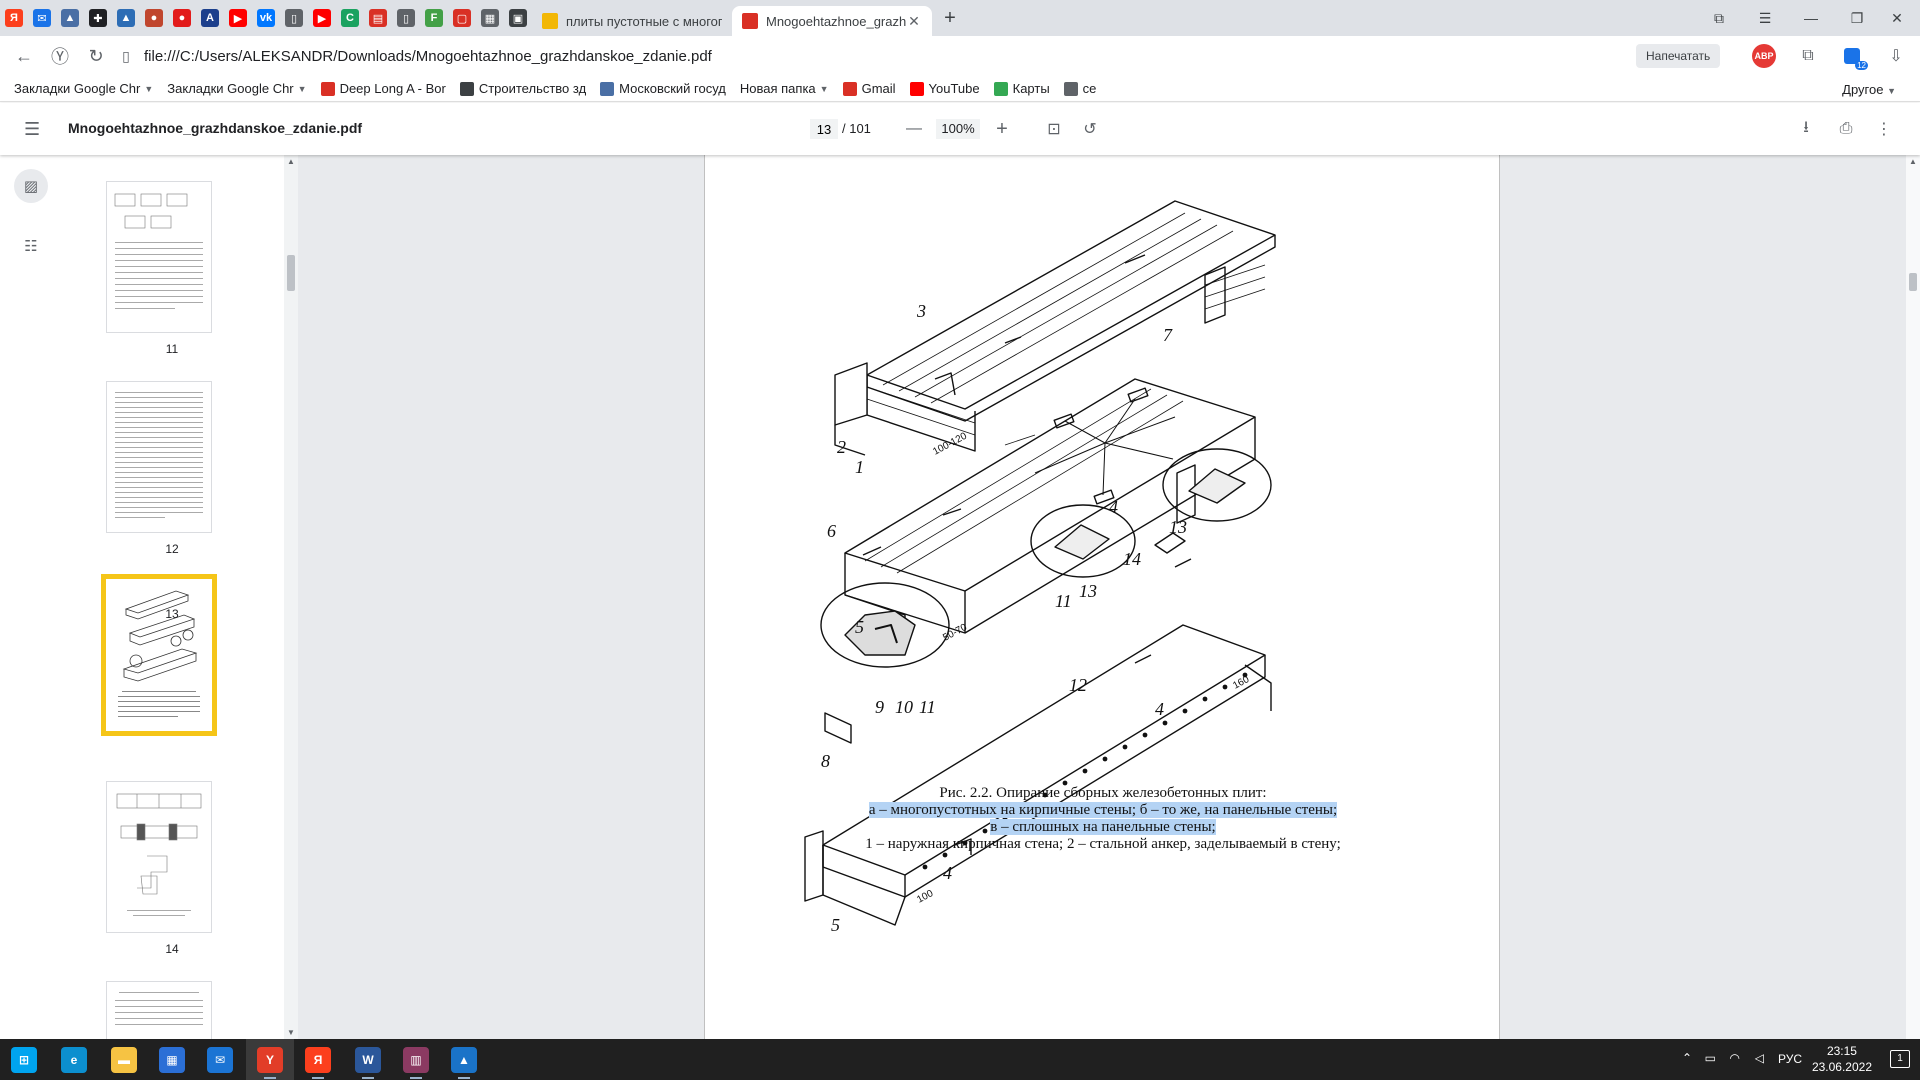  I want to click on extensions-icon: ⧉, so click(1808, 56).